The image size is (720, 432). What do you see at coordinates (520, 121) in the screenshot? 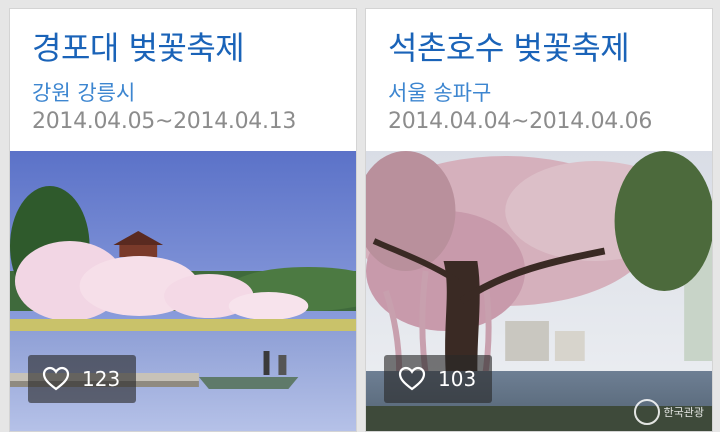
I see `festival-dates: 2014.04.04~2014.04.06` at bounding box center [520, 121].